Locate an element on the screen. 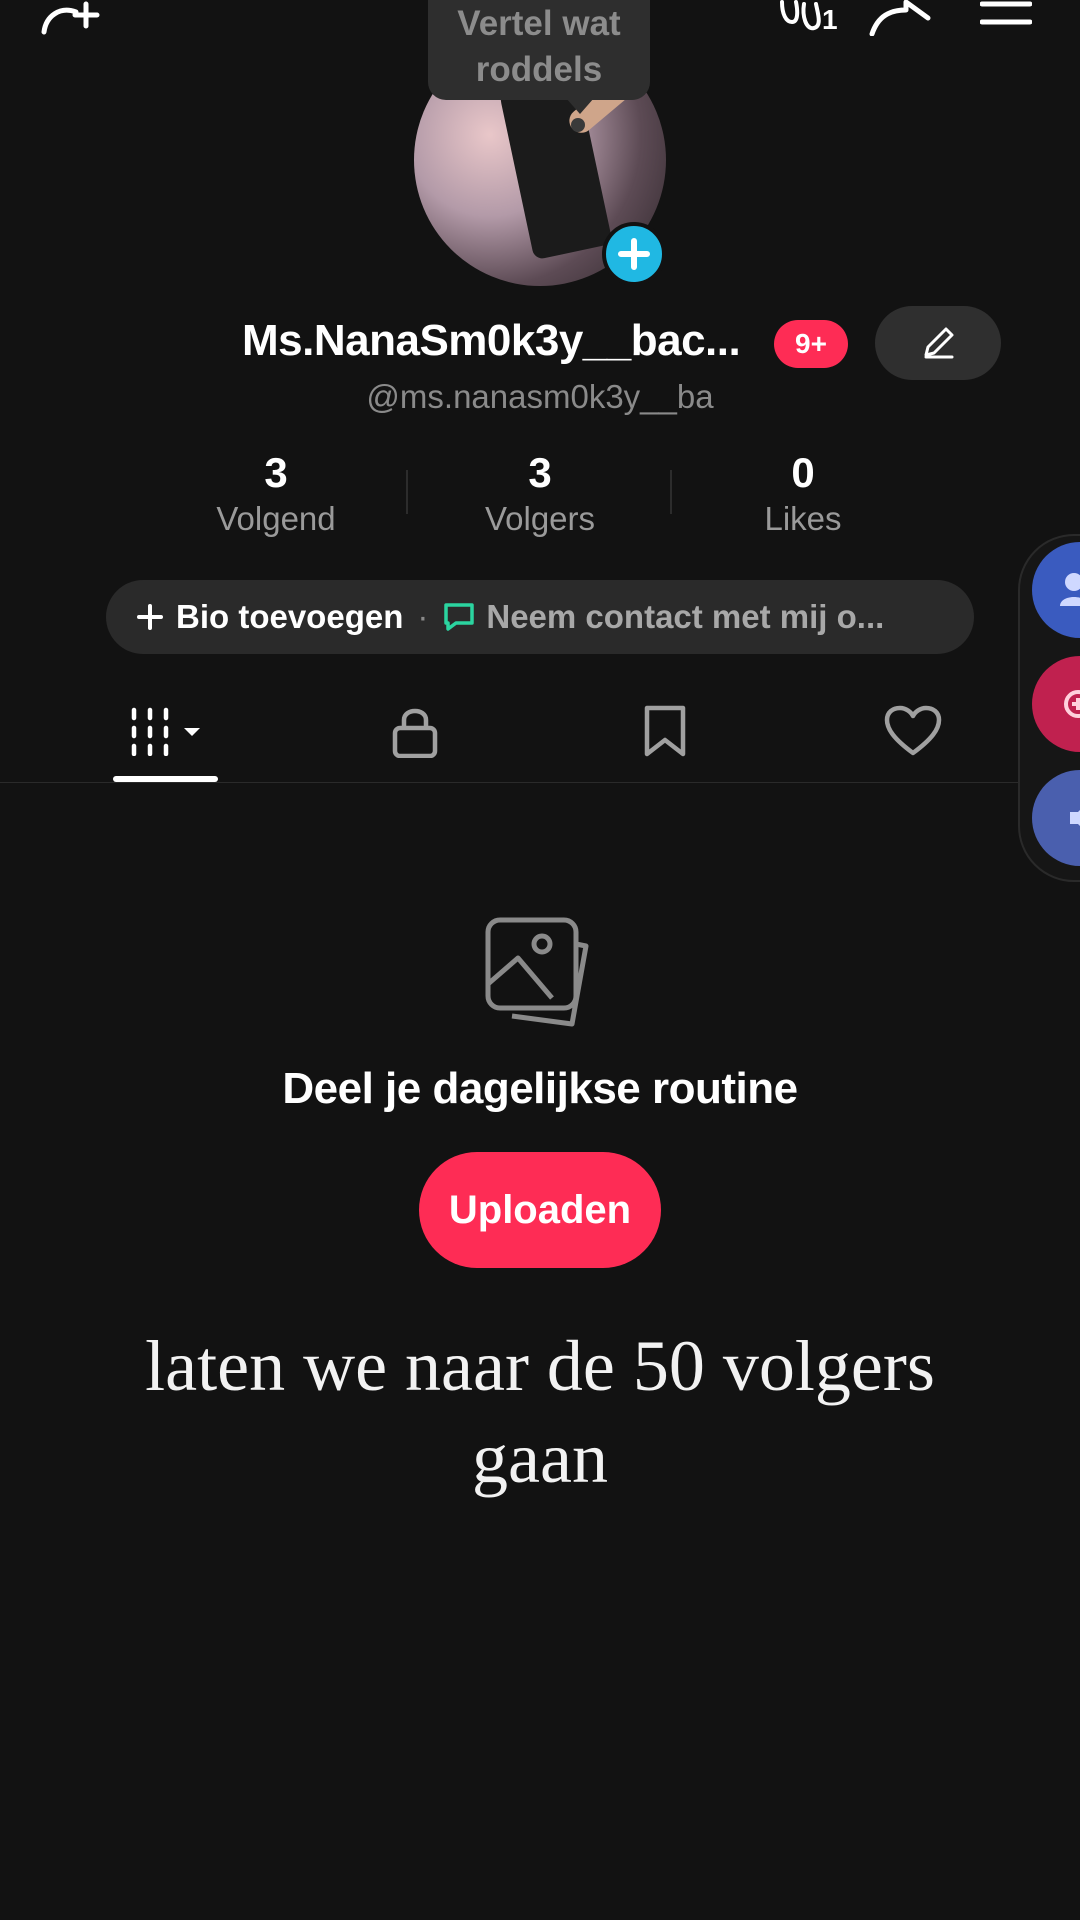 This screenshot has width=1080, height=1920. lock-icon is located at coordinates (415, 733).